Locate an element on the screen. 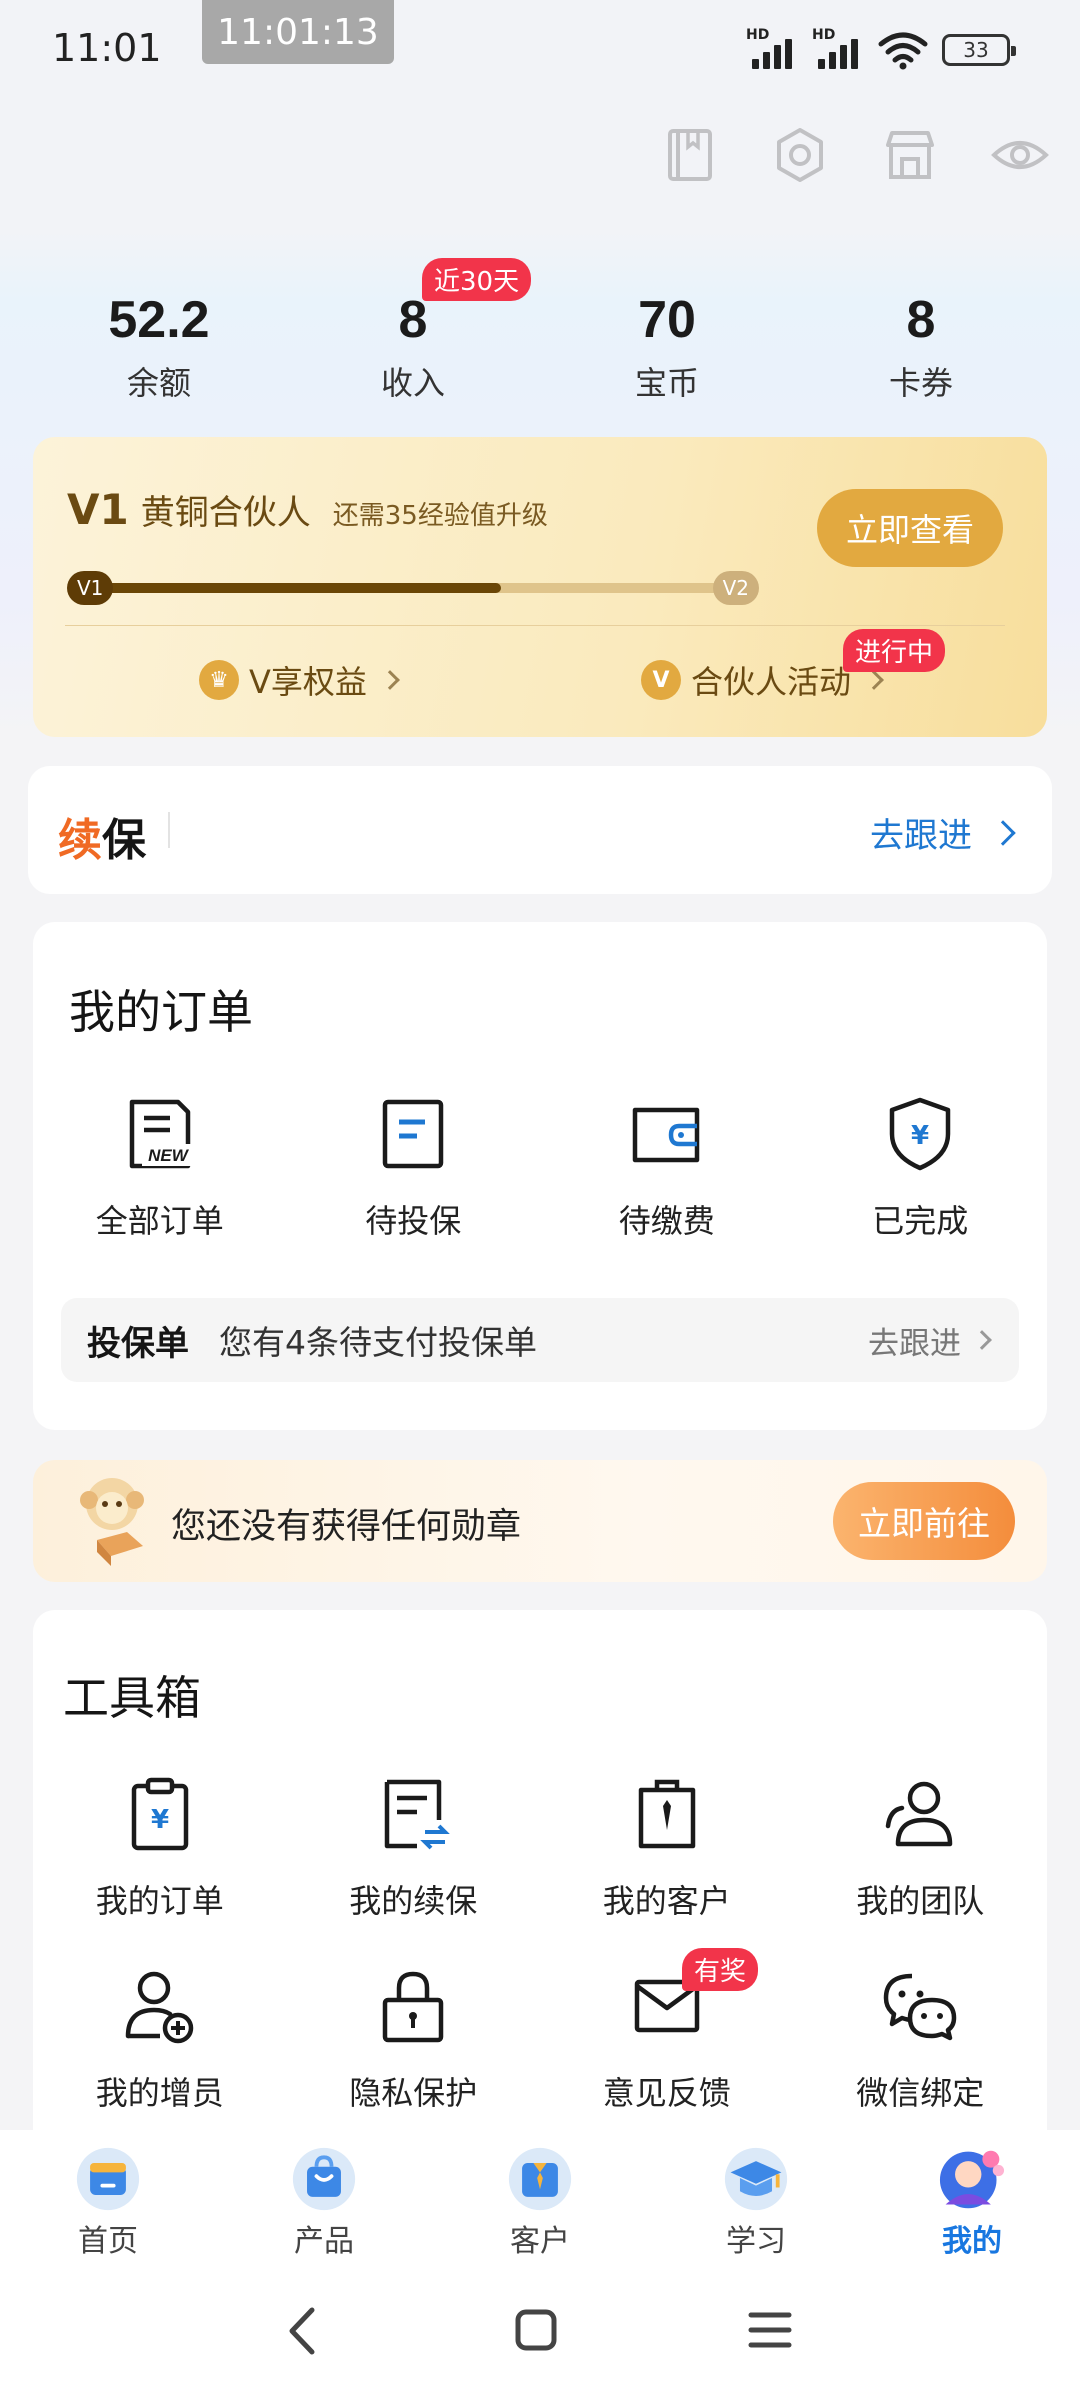 The height and width of the screenshot is (2400, 1080). v-benefits-label: V享权益 is located at coordinates (308, 682).